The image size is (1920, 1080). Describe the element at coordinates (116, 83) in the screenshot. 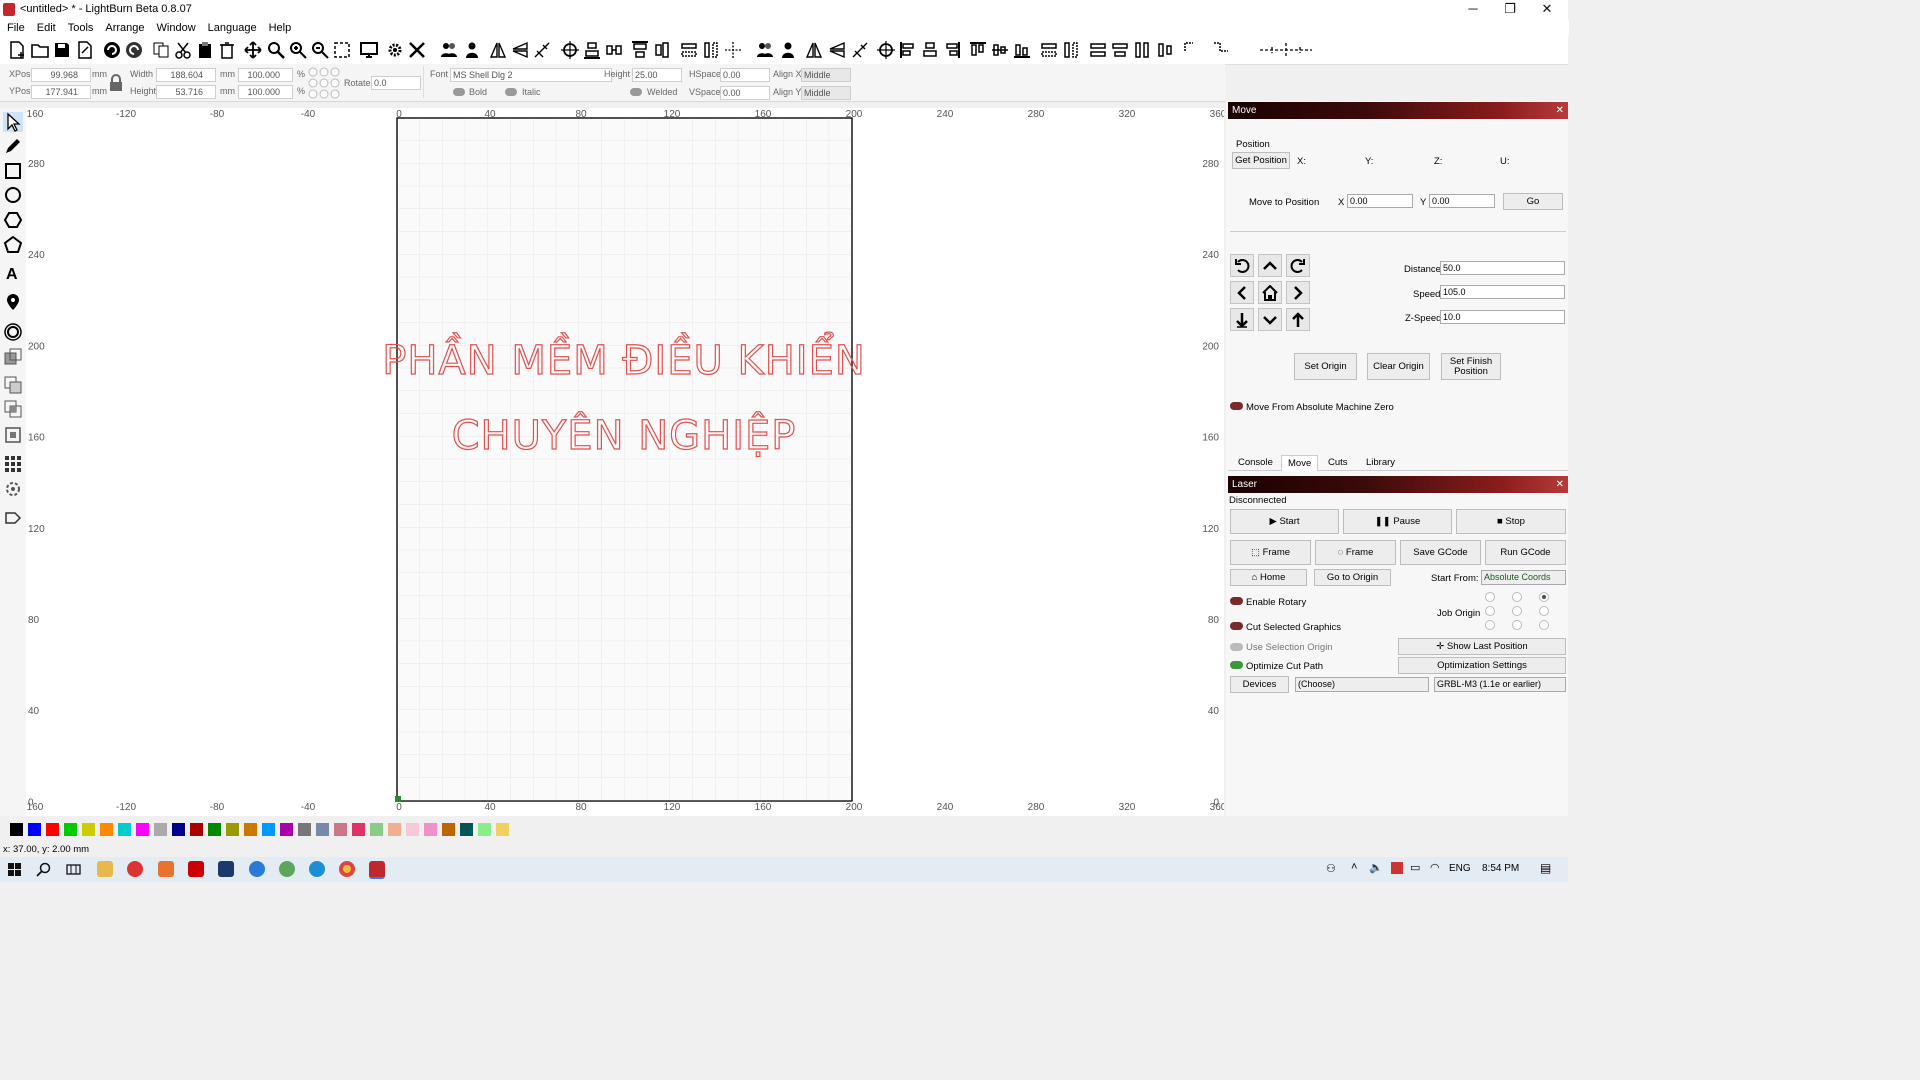

I see `lock-icon` at that location.